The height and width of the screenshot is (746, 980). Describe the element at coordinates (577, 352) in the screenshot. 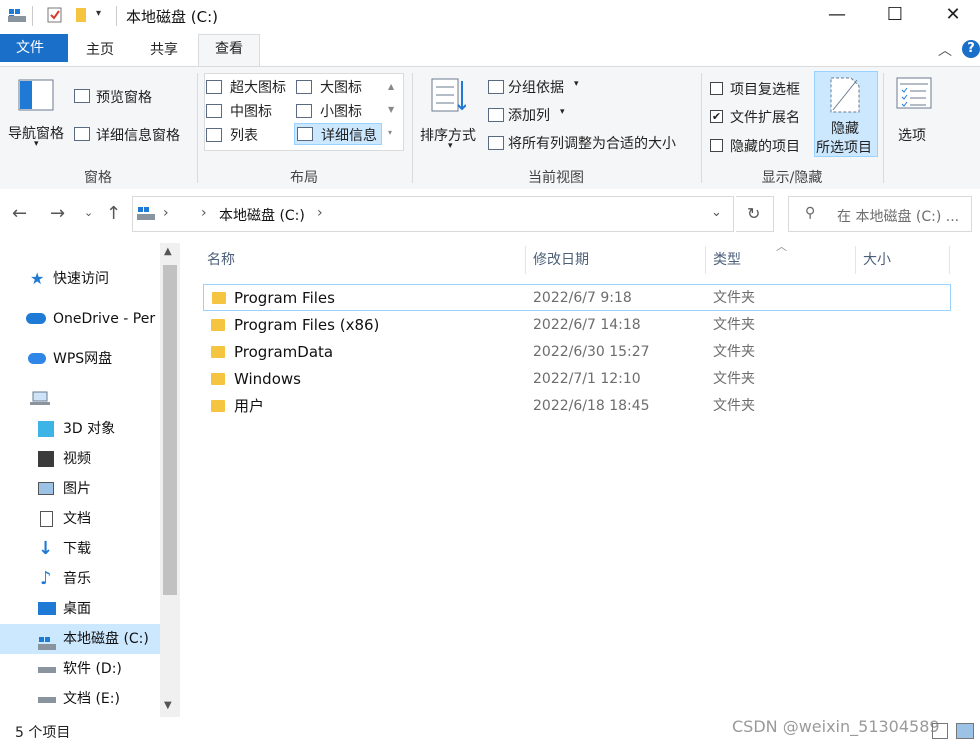

I see `file-row: ProgramData 2022/6/30 15:27 文件夹` at that location.